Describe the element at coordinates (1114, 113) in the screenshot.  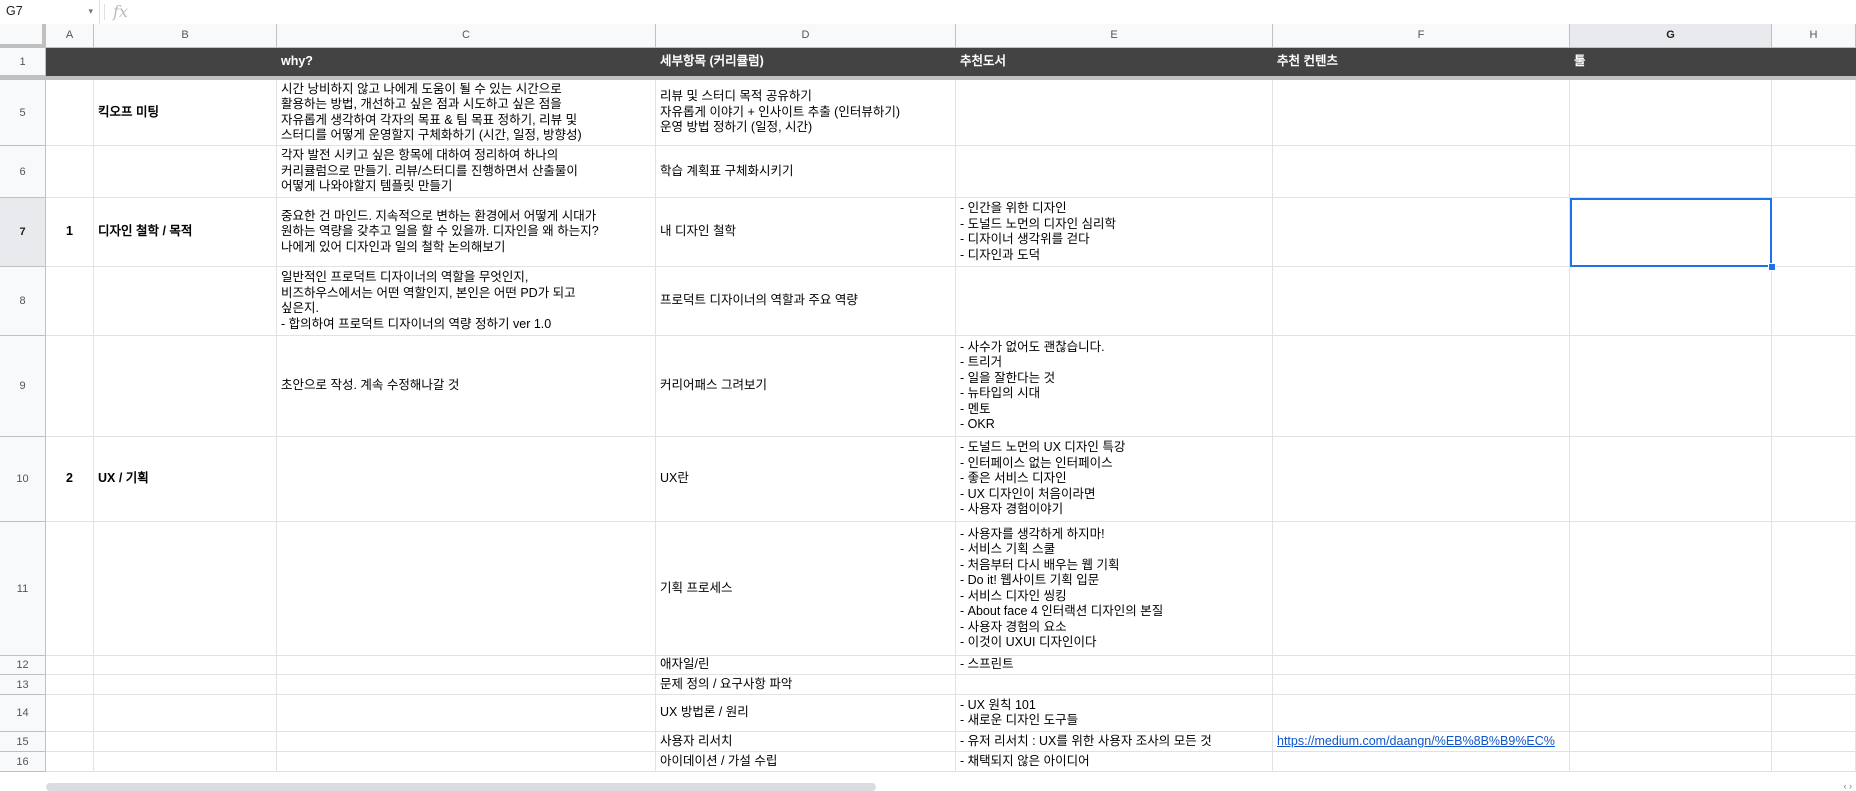
I see `cell-e5` at that location.